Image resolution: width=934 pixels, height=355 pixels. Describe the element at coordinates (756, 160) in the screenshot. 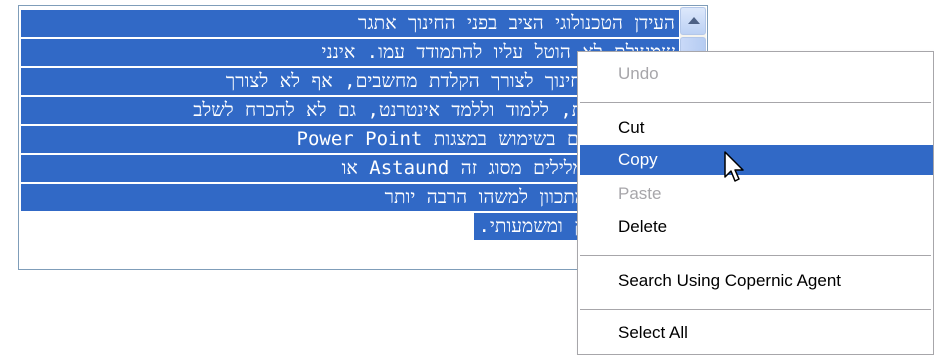

I see `menu-item-copy: Copy` at that location.